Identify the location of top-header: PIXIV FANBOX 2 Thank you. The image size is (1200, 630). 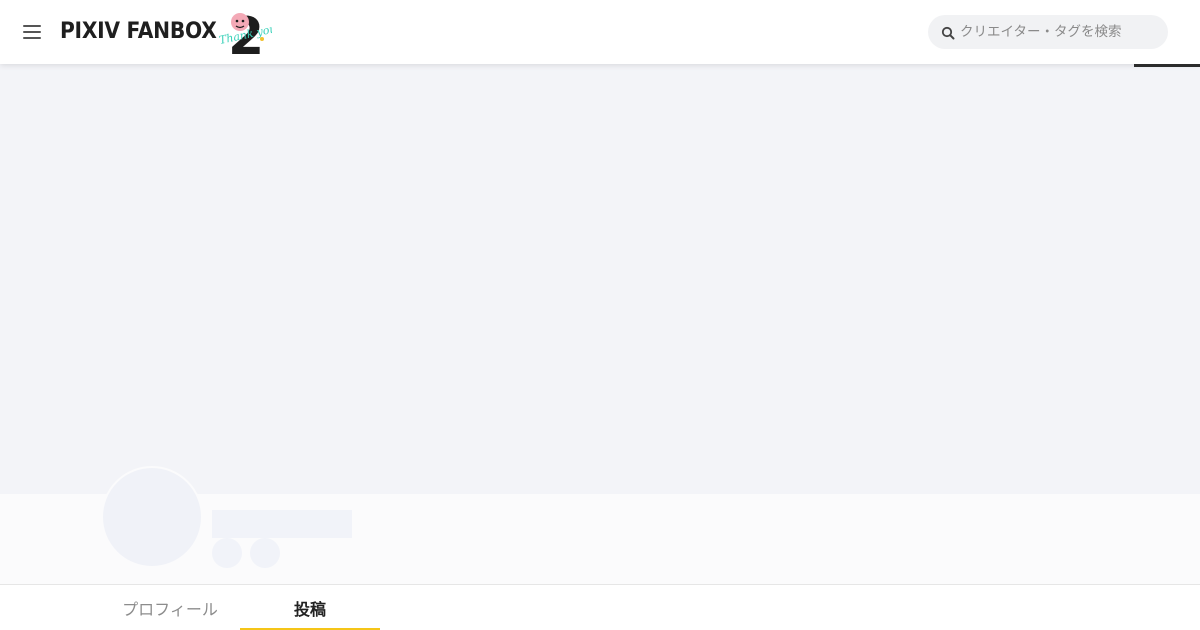
(600, 32).